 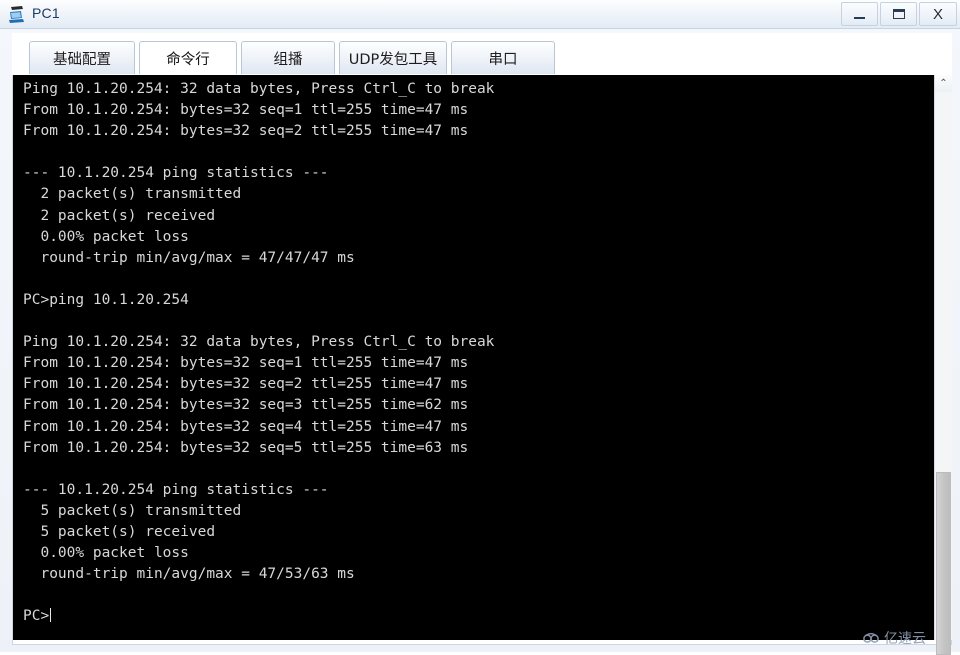 I want to click on tab-label: 基础配置, so click(x=82, y=59).